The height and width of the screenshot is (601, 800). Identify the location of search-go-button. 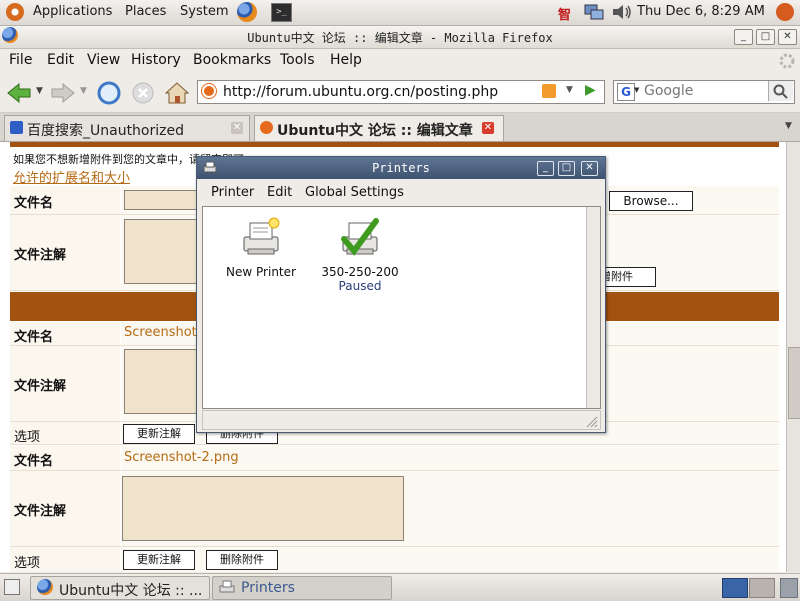
(780, 91).